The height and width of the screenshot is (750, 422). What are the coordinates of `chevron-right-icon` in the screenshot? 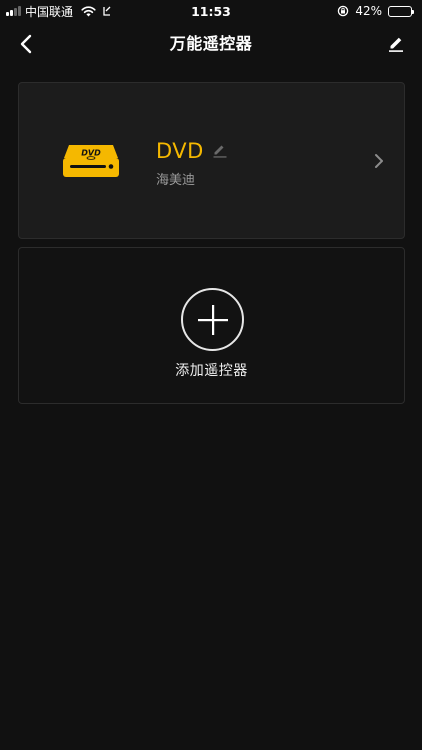 It's located at (379, 161).